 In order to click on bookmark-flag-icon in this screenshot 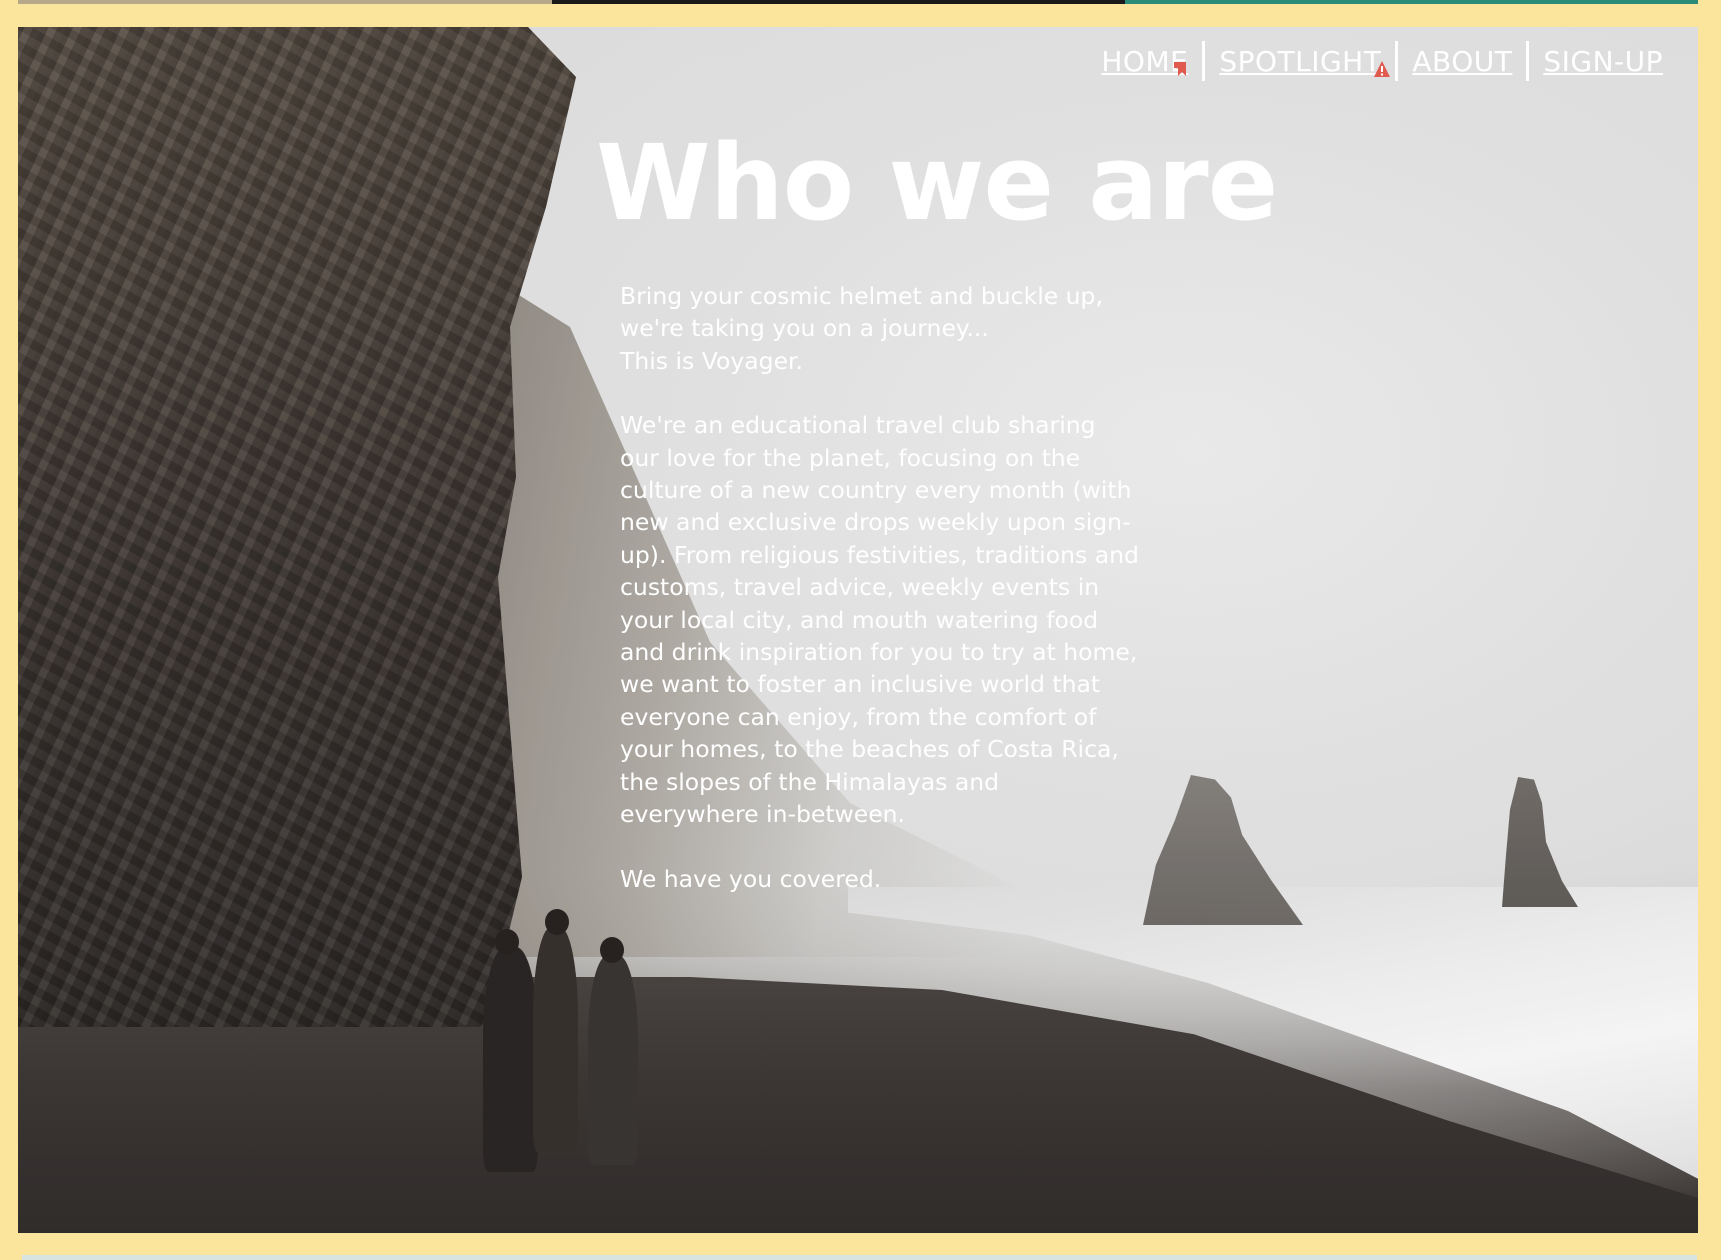, I will do `click(1180, 68)`.